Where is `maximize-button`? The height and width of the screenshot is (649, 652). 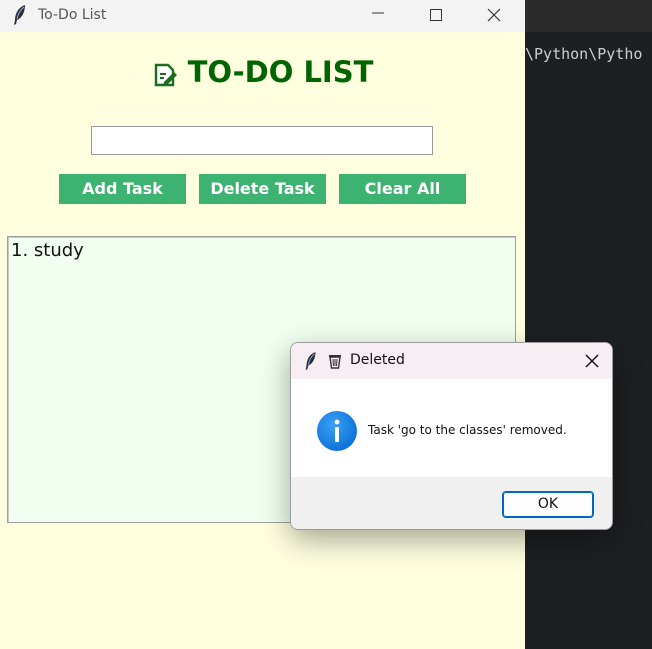 maximize-button is located at coordinates (436, 15).